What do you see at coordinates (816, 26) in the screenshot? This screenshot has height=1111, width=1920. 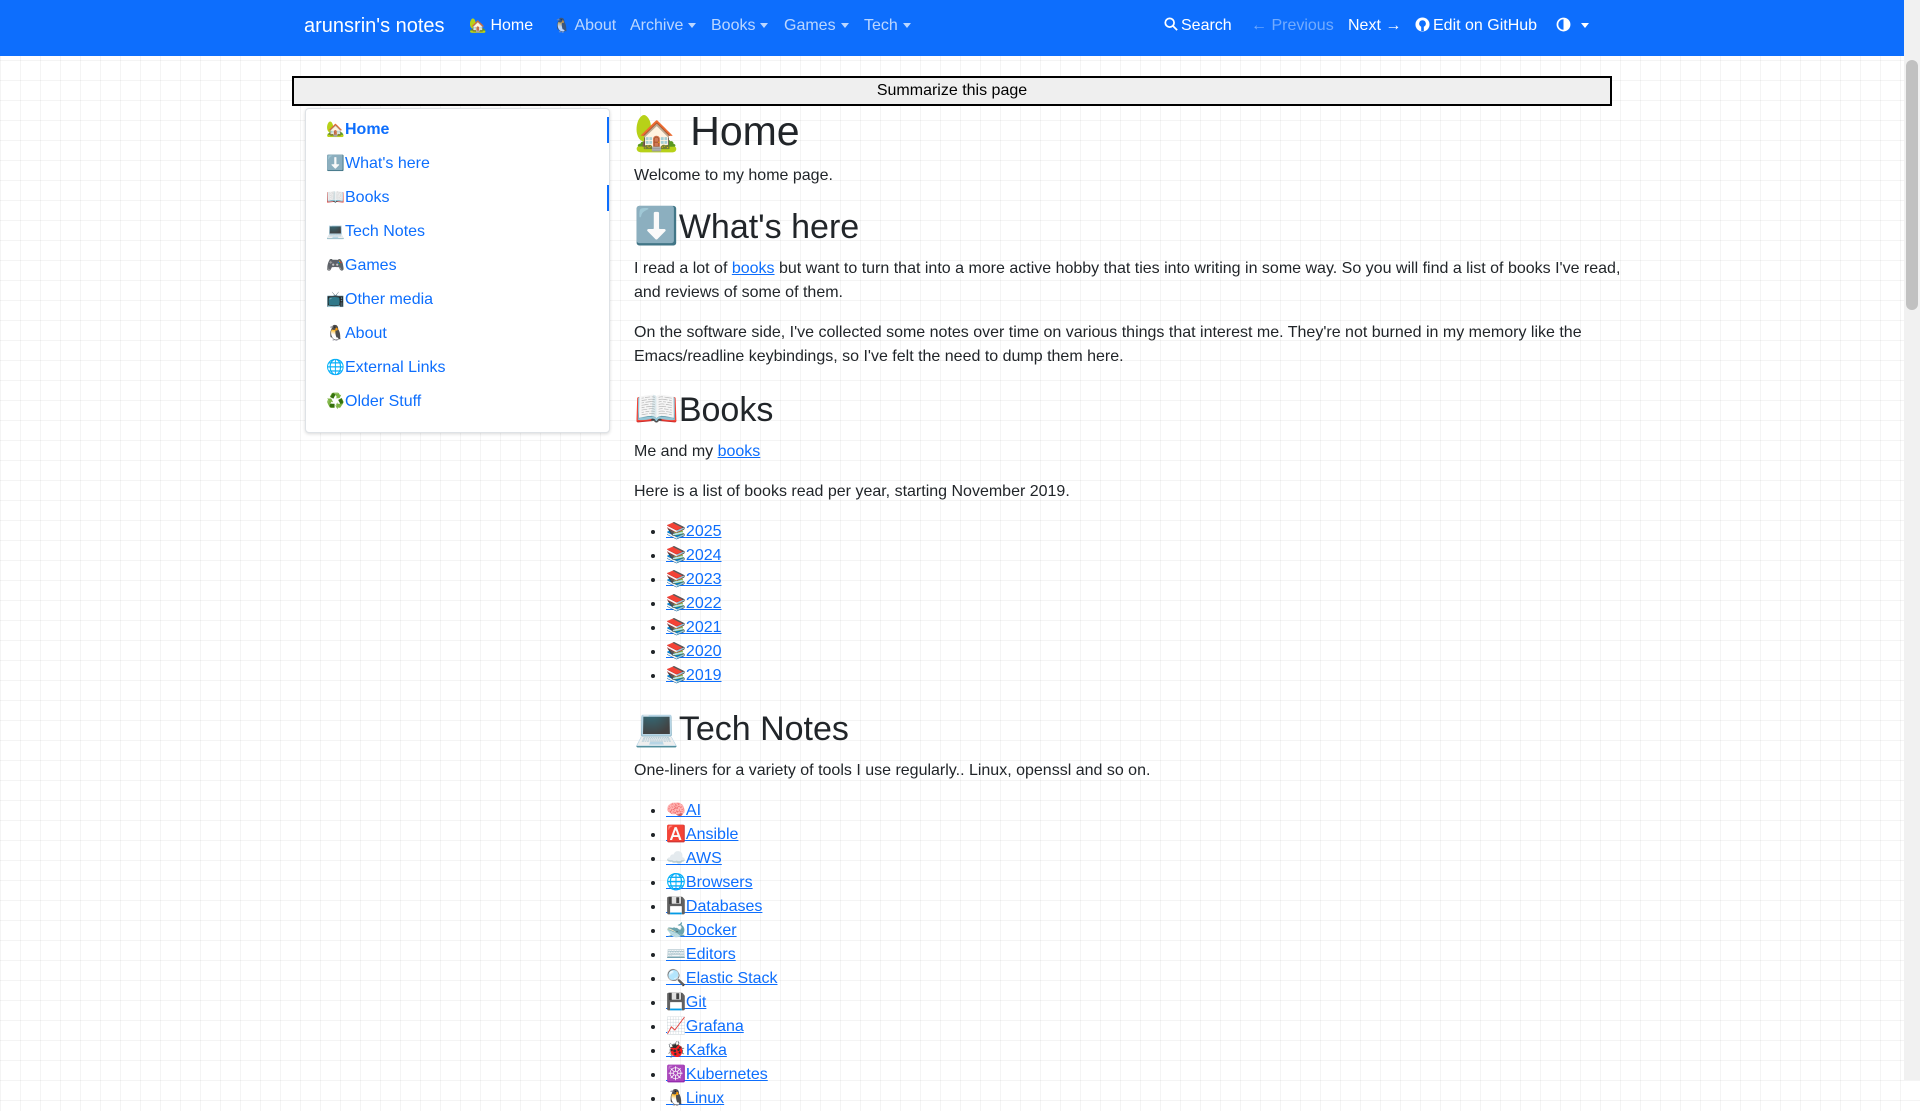 I see `nav-games-dropdown: Games` at bounding box center [816, 26].